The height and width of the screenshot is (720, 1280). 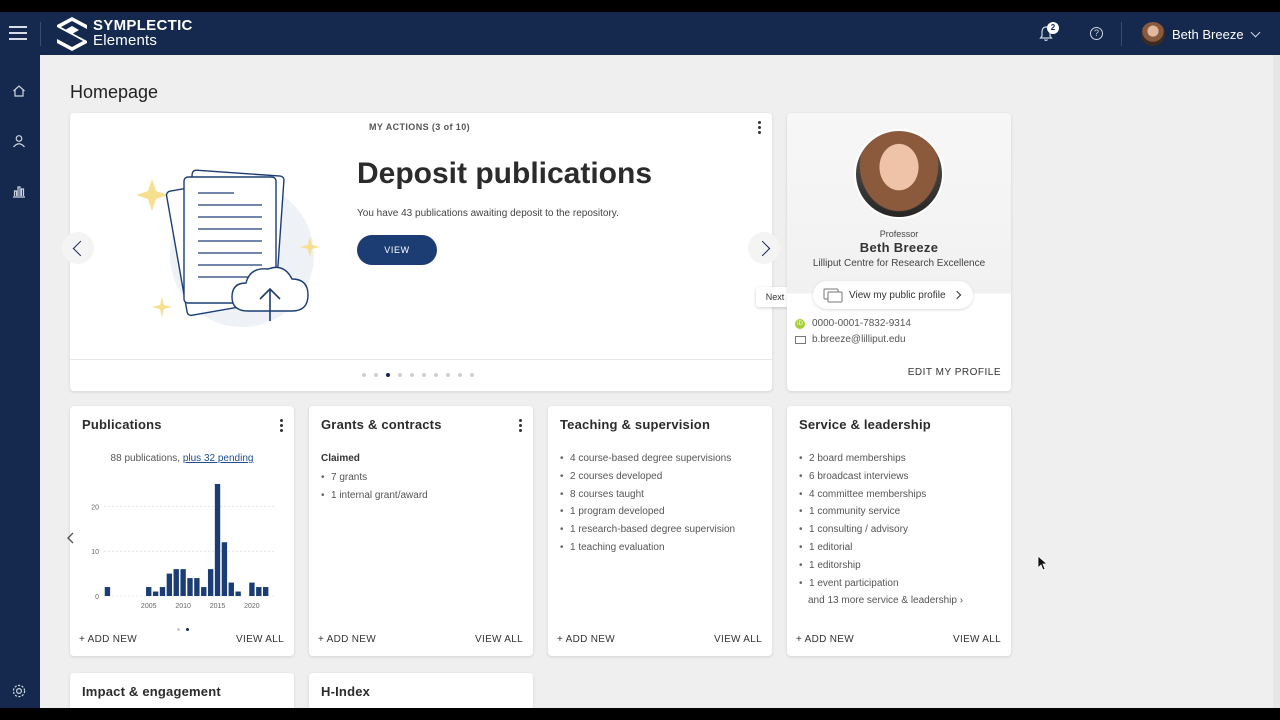 What do you see at coordinates (252, 606) in the screenshot?
I see `x-tick-label: 2020` at bounding box center [252, 606].